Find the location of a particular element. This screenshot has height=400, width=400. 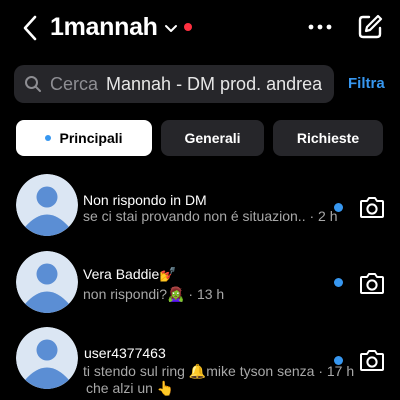

message-preview-continued: che alzi un 👆 is located at coordinates (130, 388).